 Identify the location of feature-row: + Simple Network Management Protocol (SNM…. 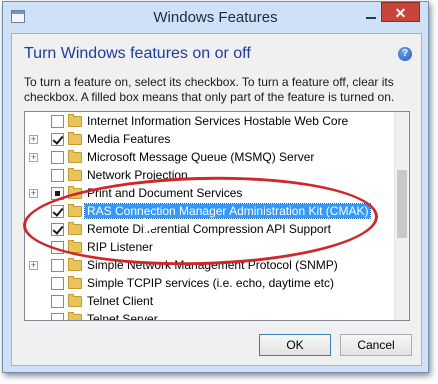
(215, 266).